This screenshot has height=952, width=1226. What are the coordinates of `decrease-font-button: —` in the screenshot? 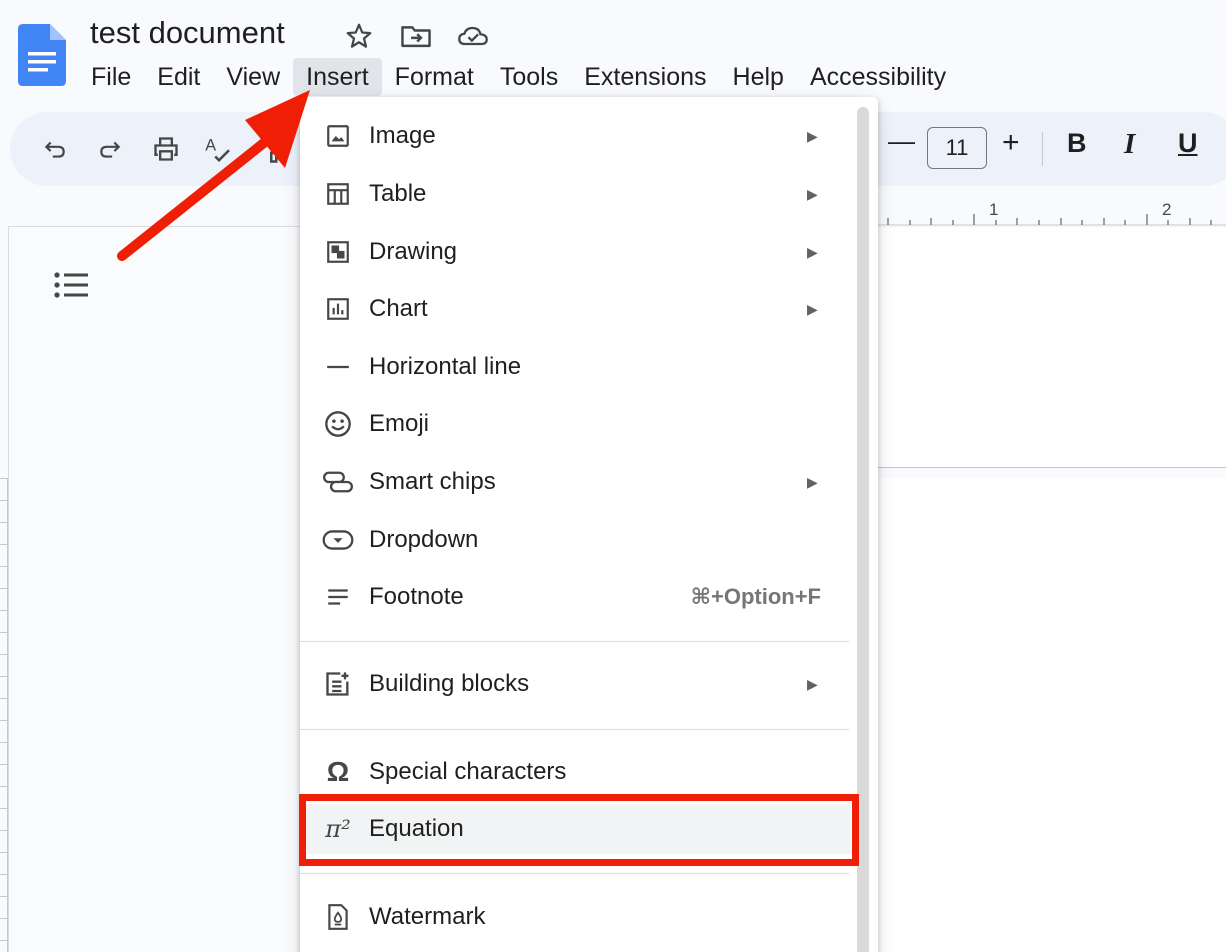 It's located at (901, 141).